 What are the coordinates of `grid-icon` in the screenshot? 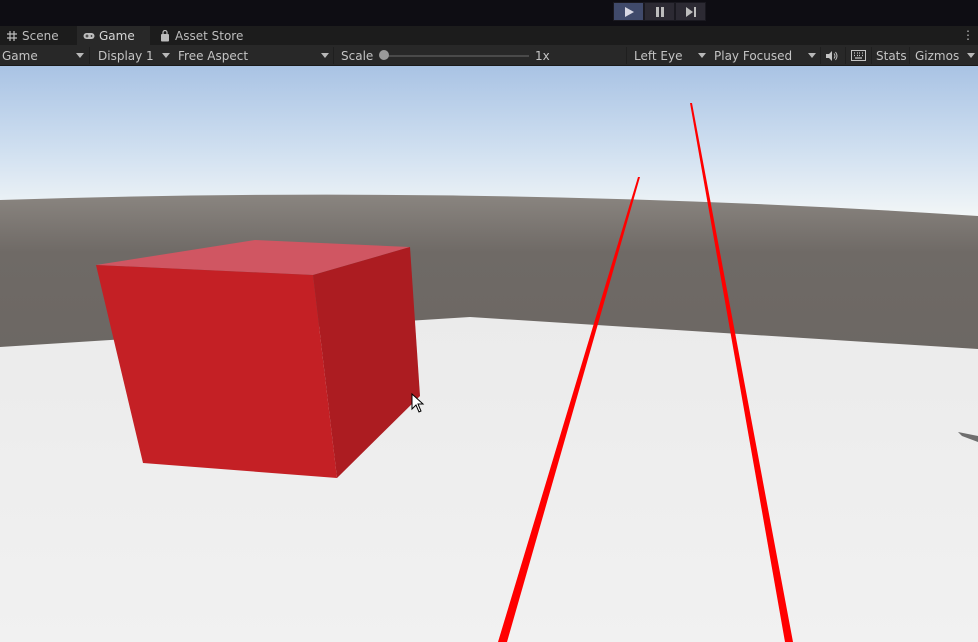 It's located at (12, 35).